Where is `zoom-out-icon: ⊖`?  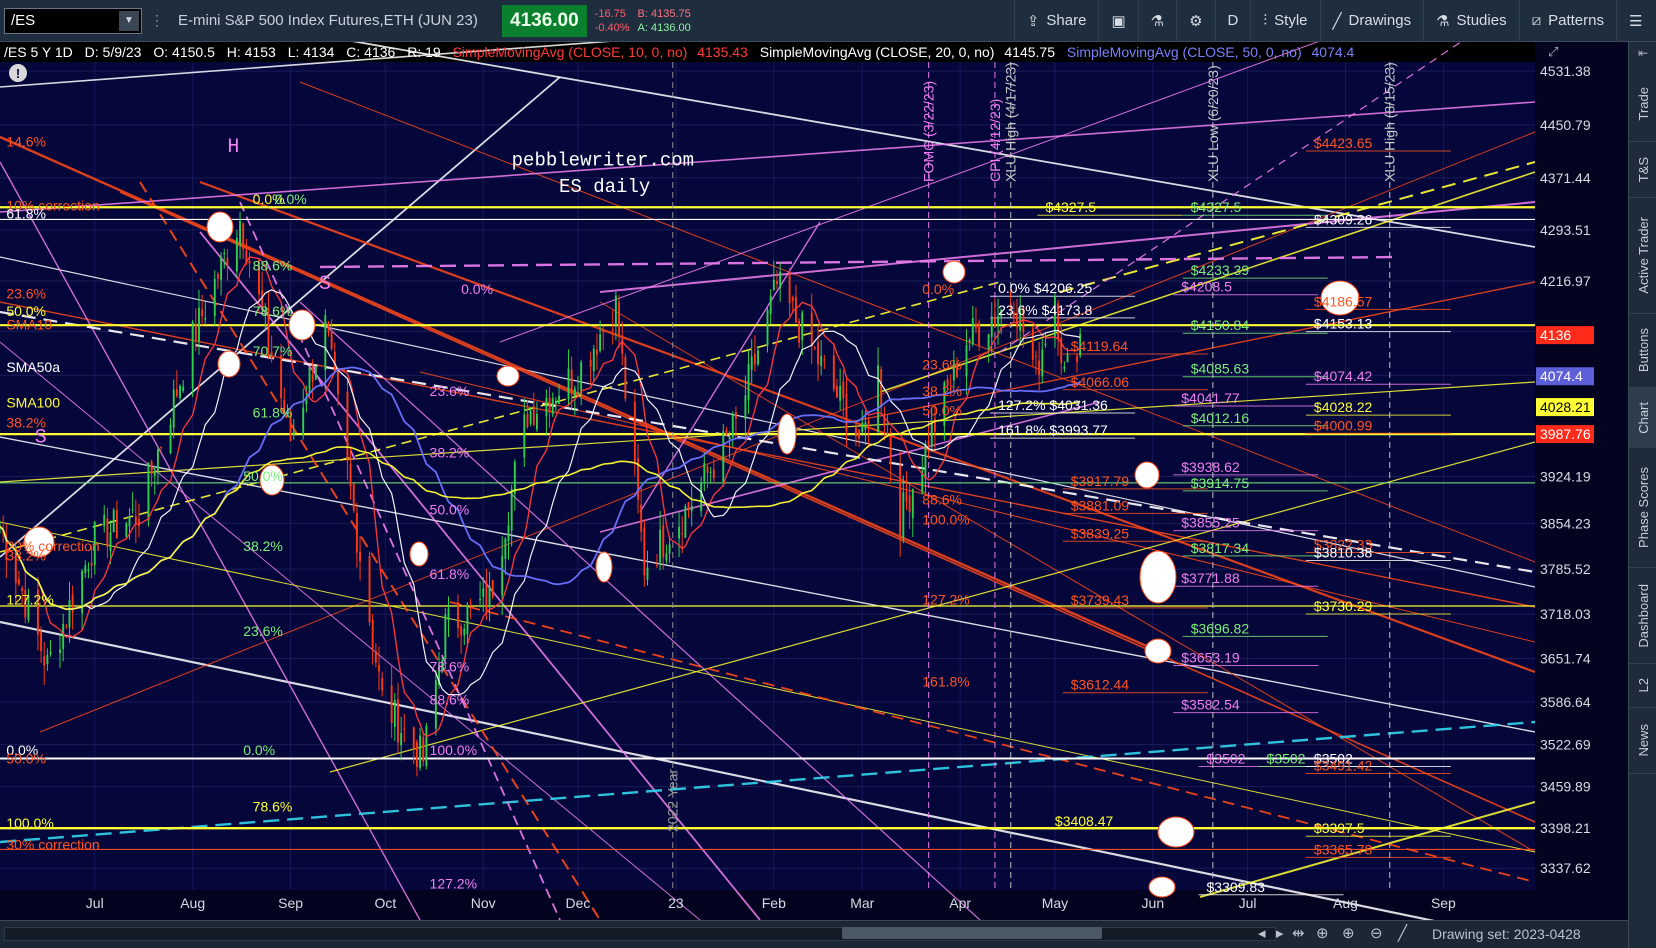 zoom-out-icon: ⊖ is located at coordinates (1376, 933).